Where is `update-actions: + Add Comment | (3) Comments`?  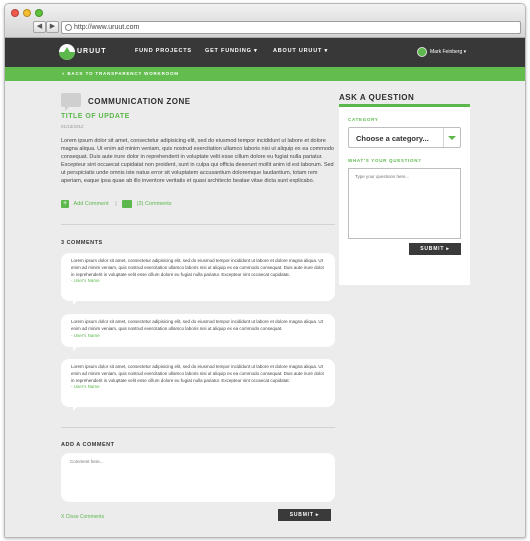
update-actions: + Add Comment | (3) Comments is located at coordinates (116, 205).